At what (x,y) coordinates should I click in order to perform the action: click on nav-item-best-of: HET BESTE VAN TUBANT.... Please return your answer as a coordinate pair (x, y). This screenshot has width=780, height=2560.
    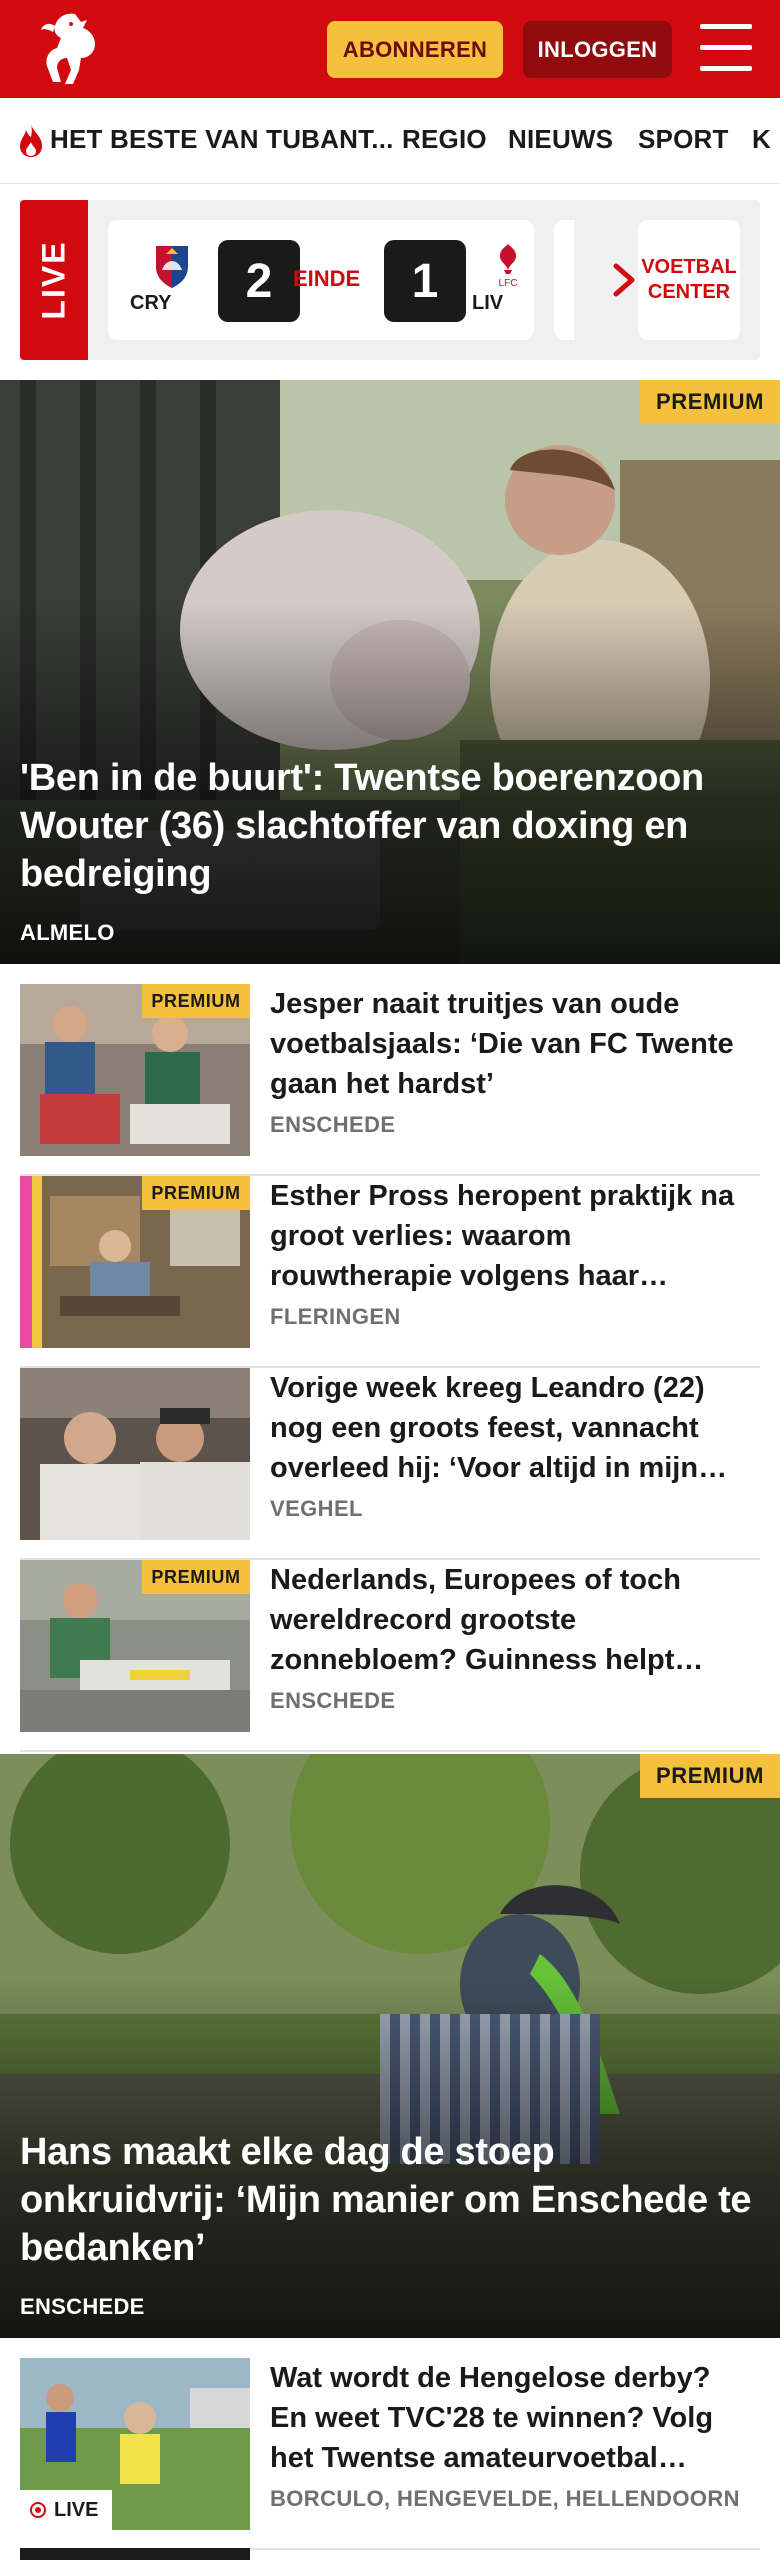
    Looking at the image, I should click on (222, 139).